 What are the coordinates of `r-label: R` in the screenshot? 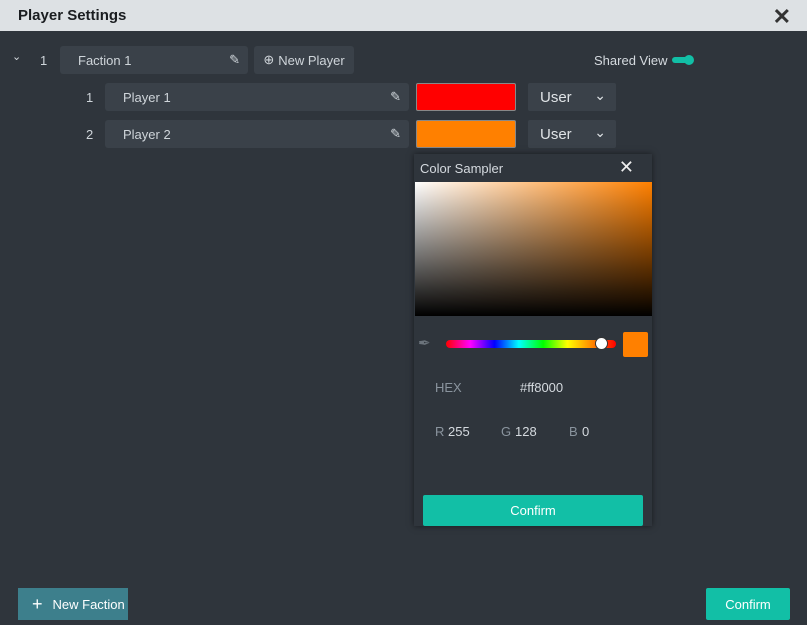 It's located at (440, 431).